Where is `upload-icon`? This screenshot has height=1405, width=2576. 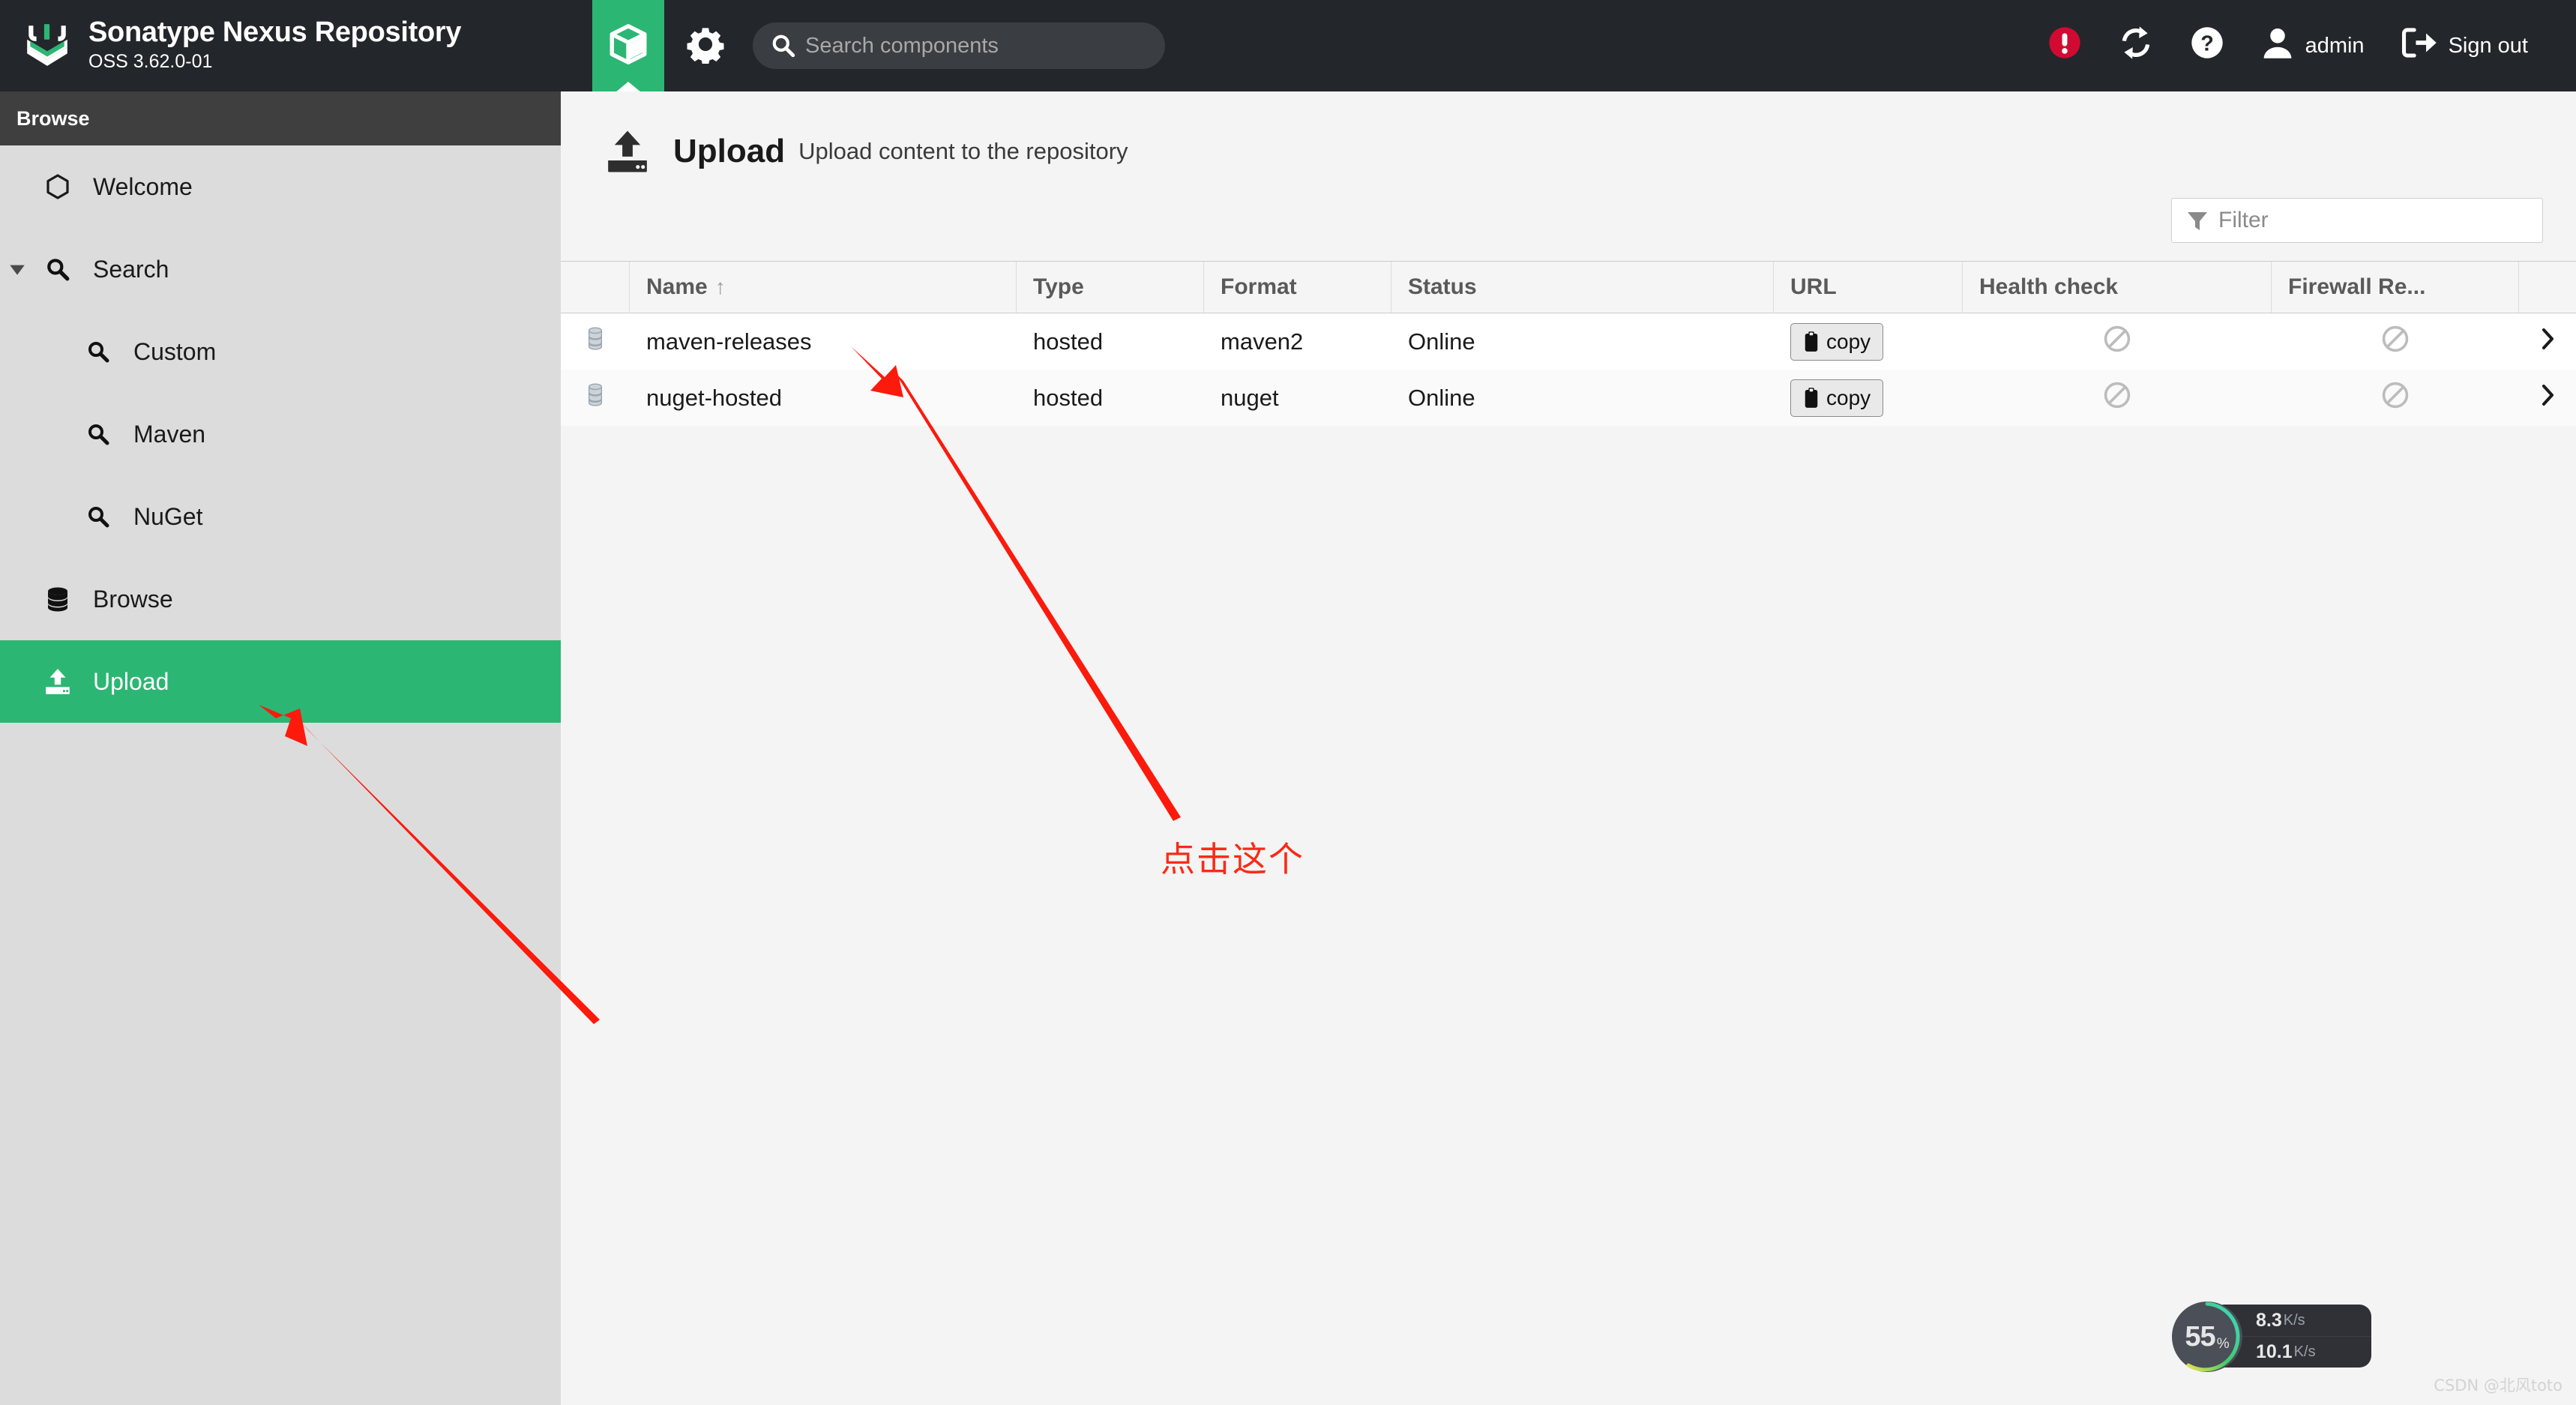 upload-icon is located at coordinates (57, 681).